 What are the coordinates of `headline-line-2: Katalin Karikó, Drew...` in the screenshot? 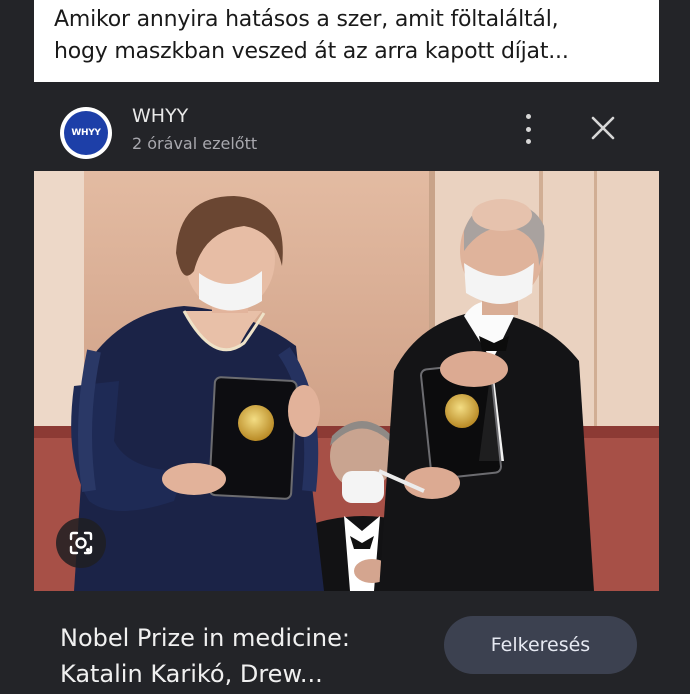 It's located at (191, 674).